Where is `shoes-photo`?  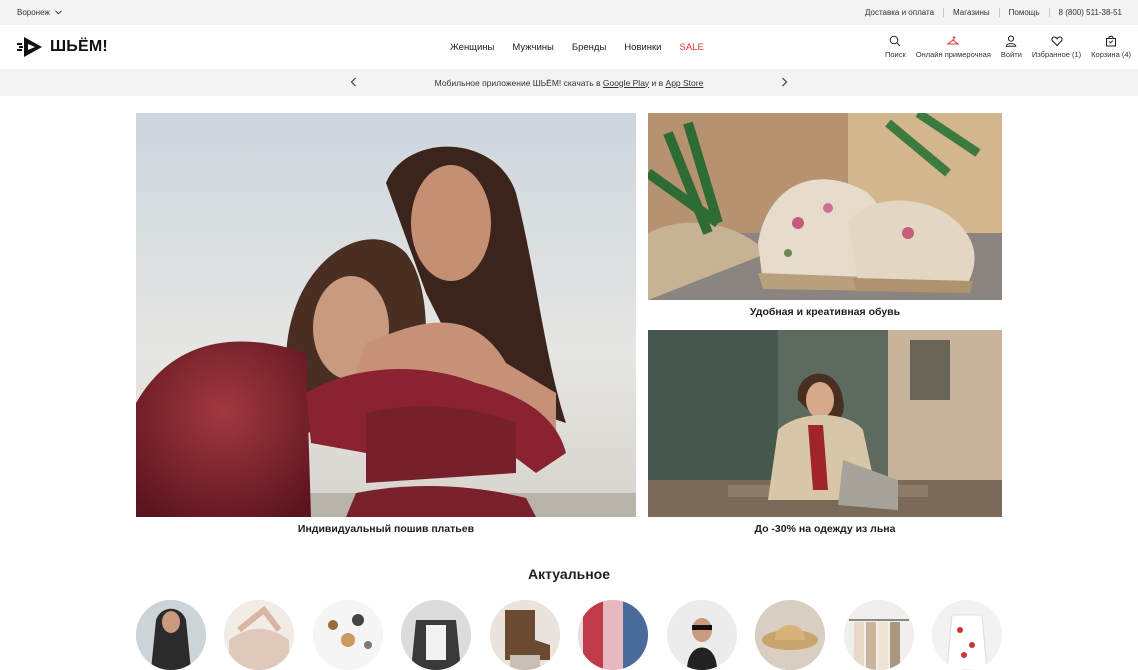 shoes-photo is located at coordinates (825, 206).